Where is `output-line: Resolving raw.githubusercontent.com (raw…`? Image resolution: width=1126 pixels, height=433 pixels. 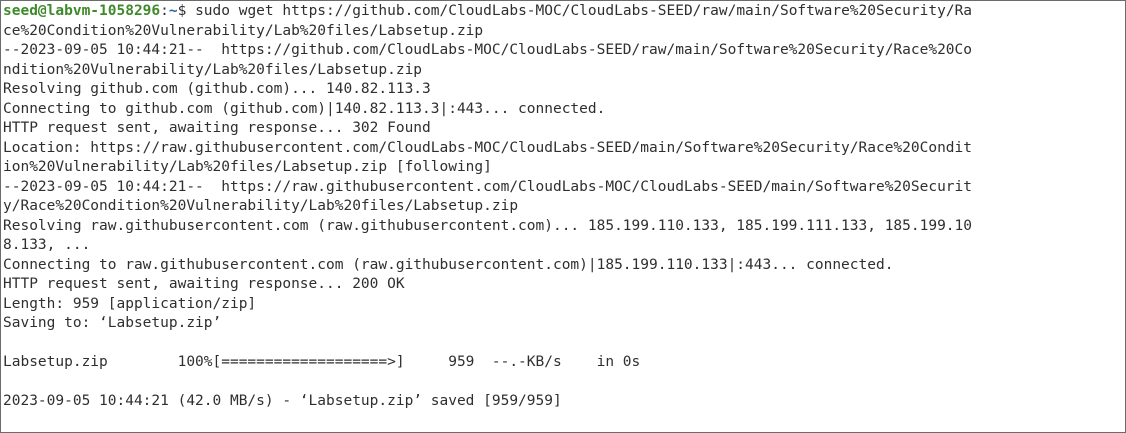 output-line: Resolving raw.githubusercontent.com (raw… is located at coordinates (488, 225).